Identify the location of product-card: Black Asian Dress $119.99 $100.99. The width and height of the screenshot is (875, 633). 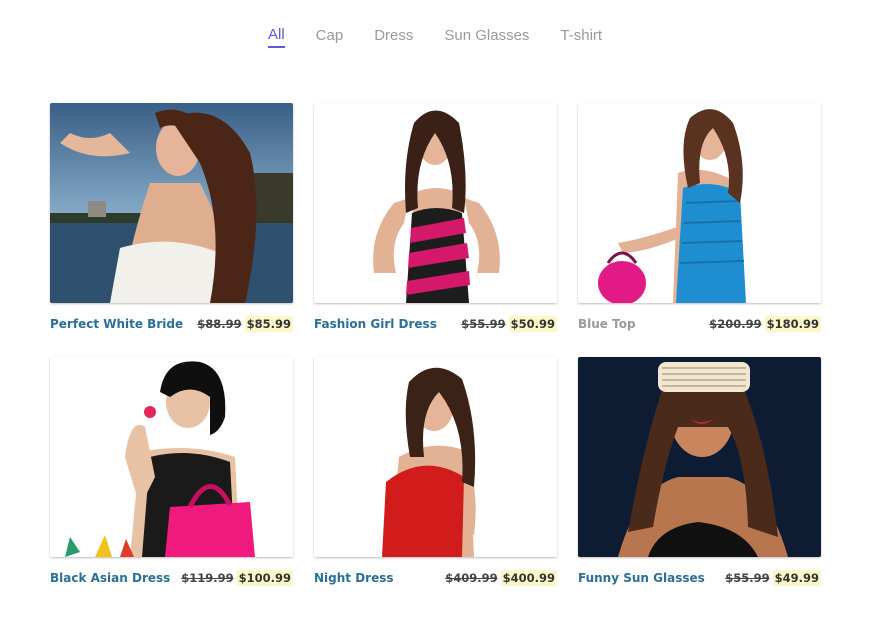
(171, 471).